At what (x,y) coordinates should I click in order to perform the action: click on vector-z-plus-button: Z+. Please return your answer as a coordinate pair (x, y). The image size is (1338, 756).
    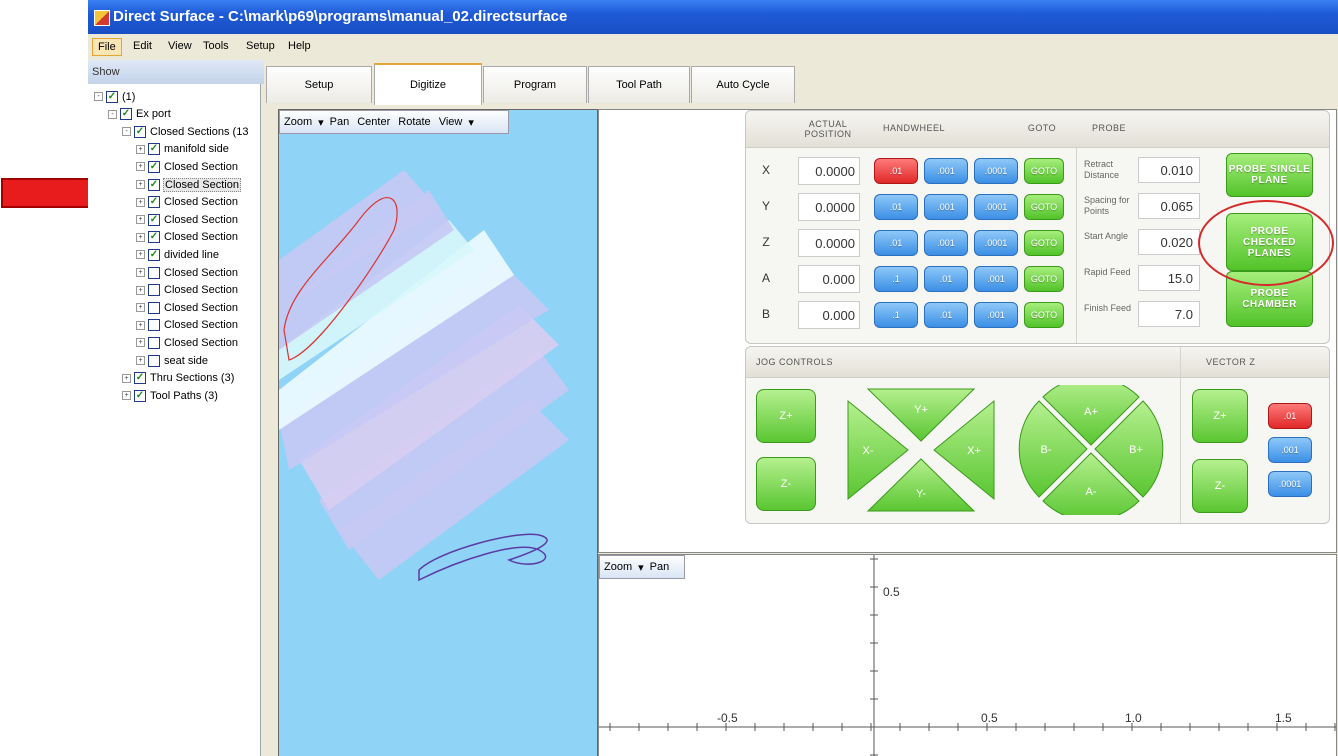
    Looking at the image, I should click on (1220, 416).